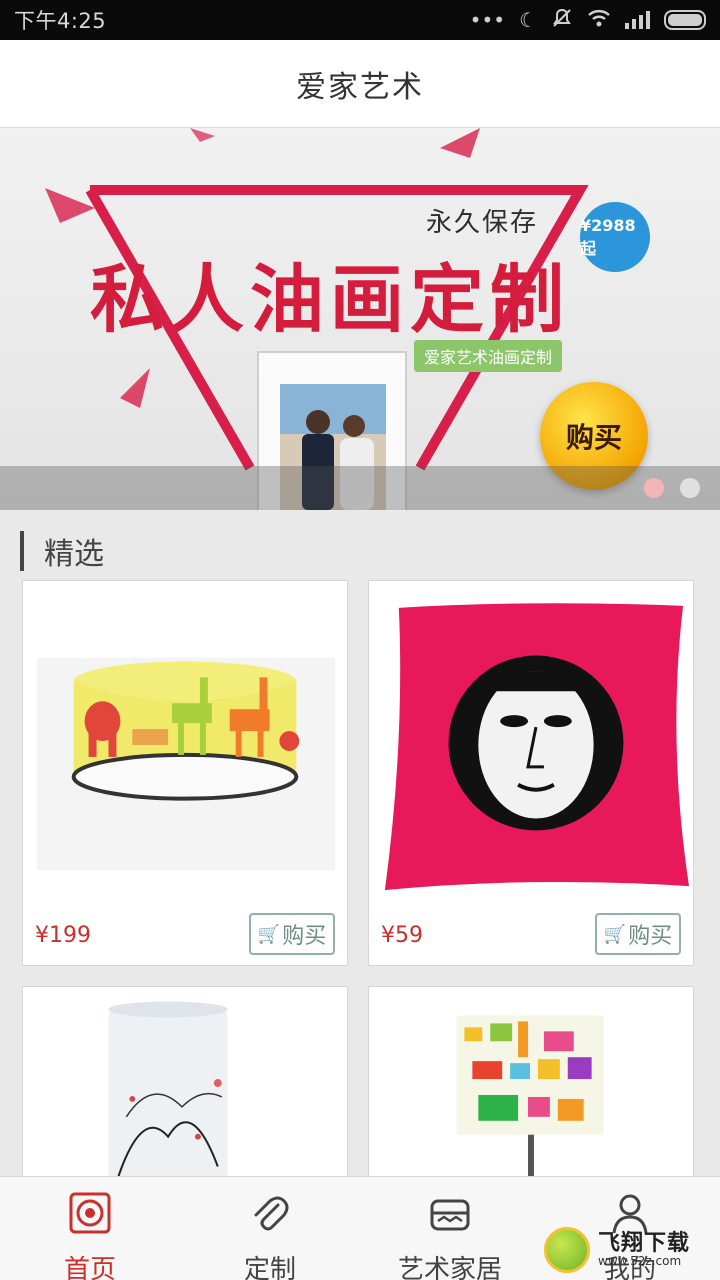 This screenshot has height=1280, width=720. What do you see at coordinates (90, 1213) in the screenshot?
I see `home-icon` at bounding box center [90, 1213].